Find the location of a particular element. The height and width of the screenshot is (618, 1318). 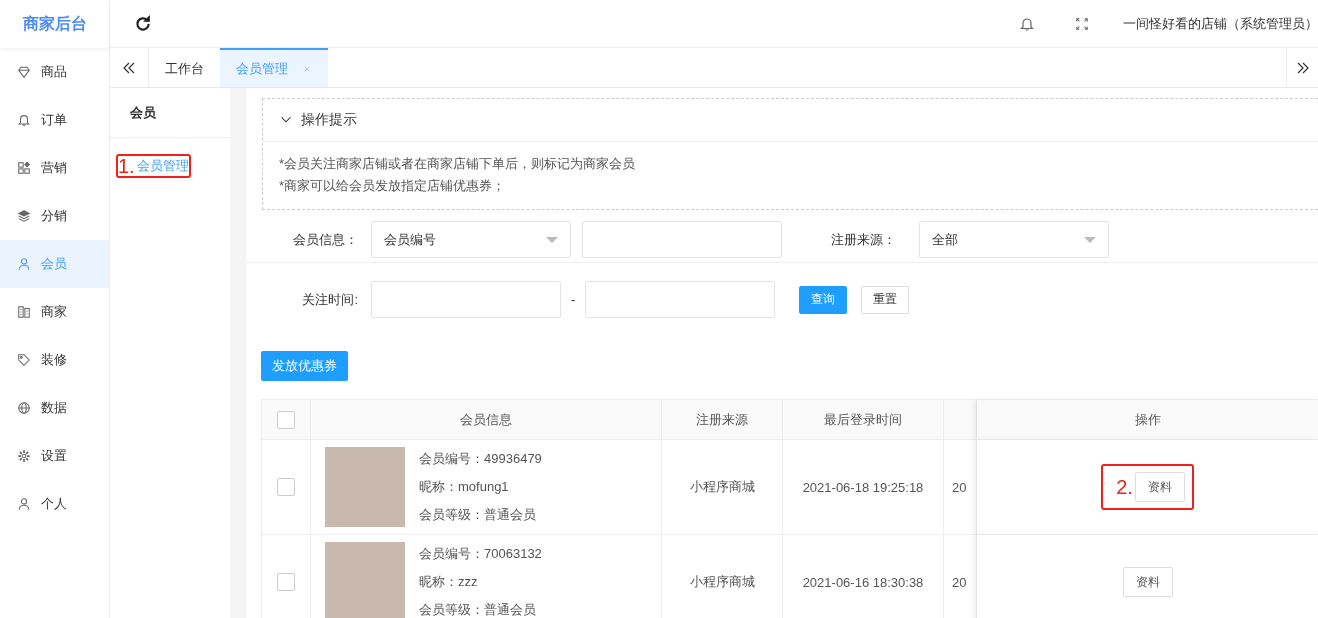

column-header: 操作 is located at coordinates (1147, 420).